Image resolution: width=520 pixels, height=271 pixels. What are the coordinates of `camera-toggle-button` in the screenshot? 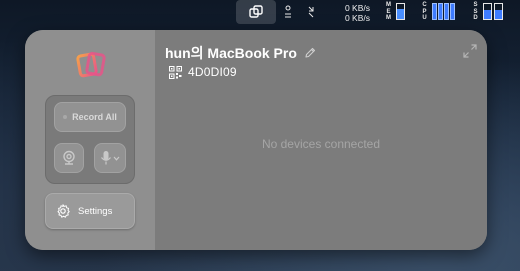 It's located at (69, 158).